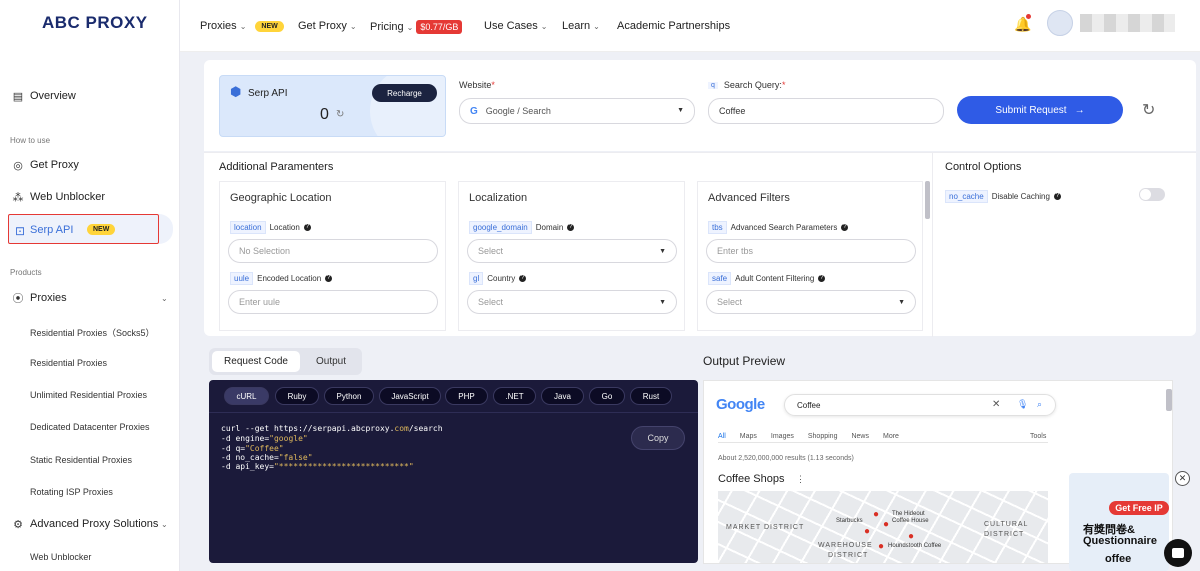 The image size is (1200, 571). What do you see at coordinates (45, 165) in the screenshot?
I see `sidebar-item-get-proxy: ◎ Get Proxy` at bounding box center [45, 165].